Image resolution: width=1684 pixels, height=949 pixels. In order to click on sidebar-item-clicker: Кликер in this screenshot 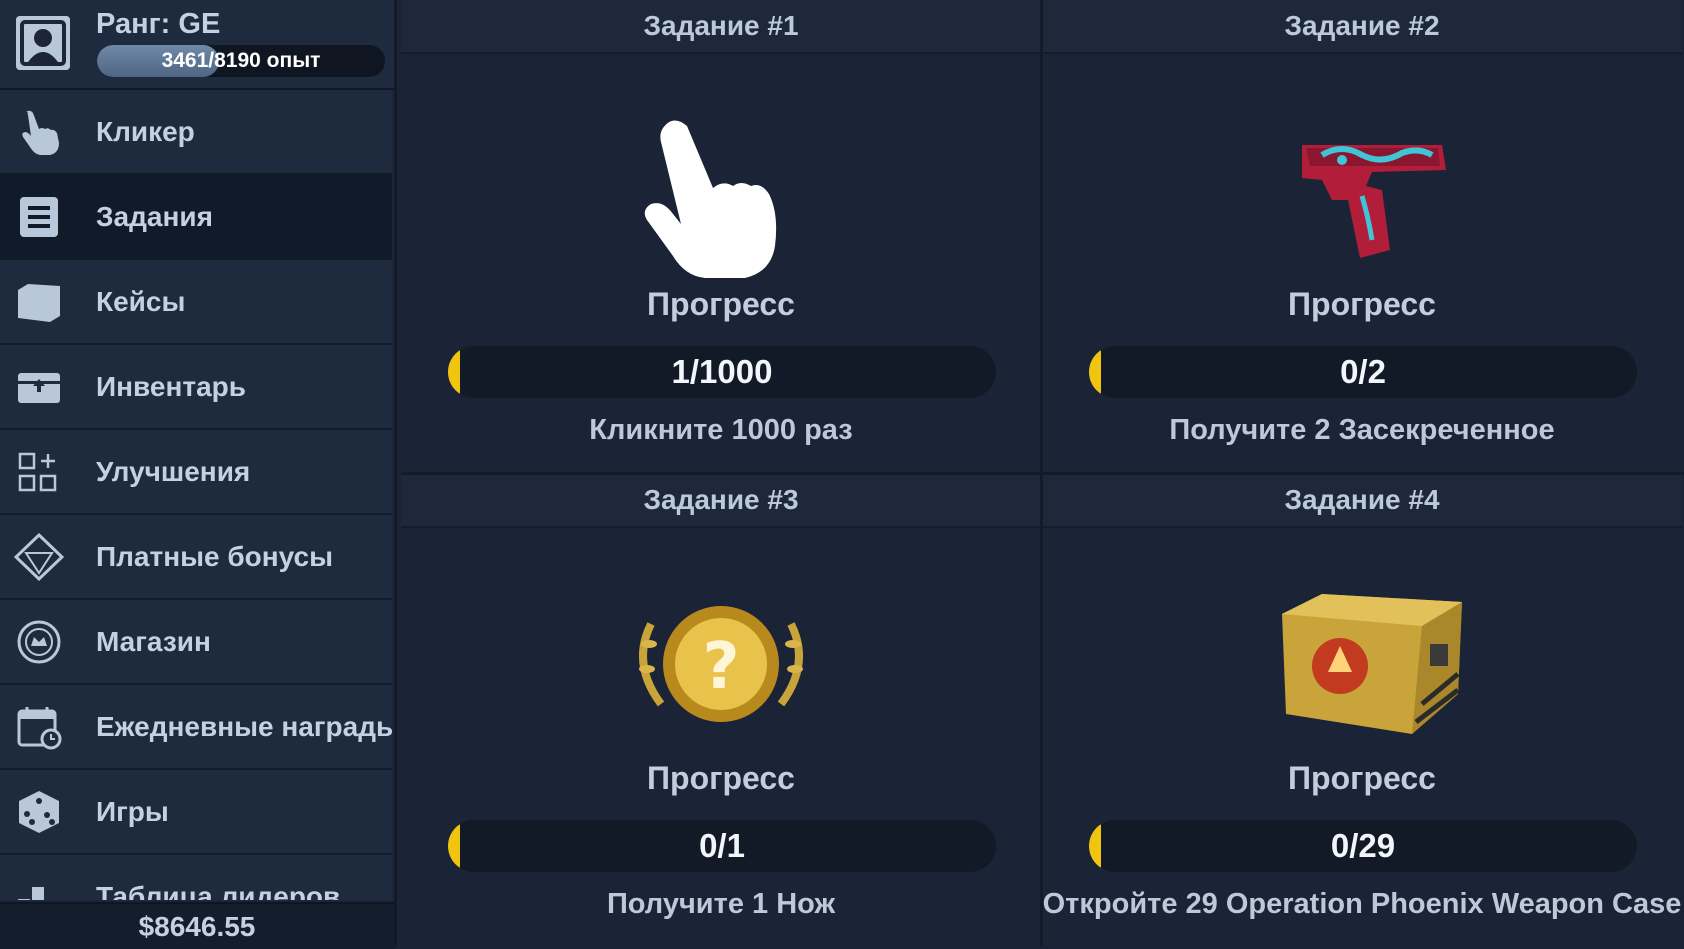, I will do `click(196, 132)`.